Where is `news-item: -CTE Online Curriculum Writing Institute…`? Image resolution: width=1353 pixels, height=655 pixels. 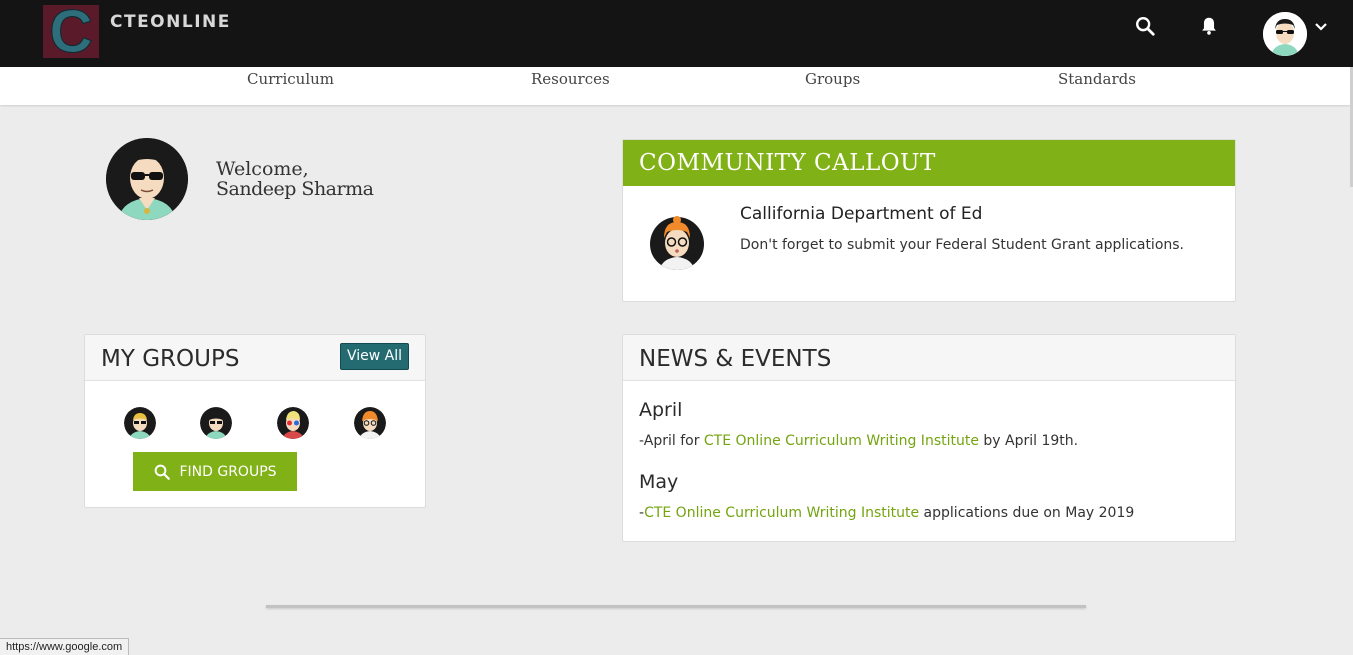
news-item: -CTE Online Curriculum Writing Institute… is located at coordinates (886, 513).